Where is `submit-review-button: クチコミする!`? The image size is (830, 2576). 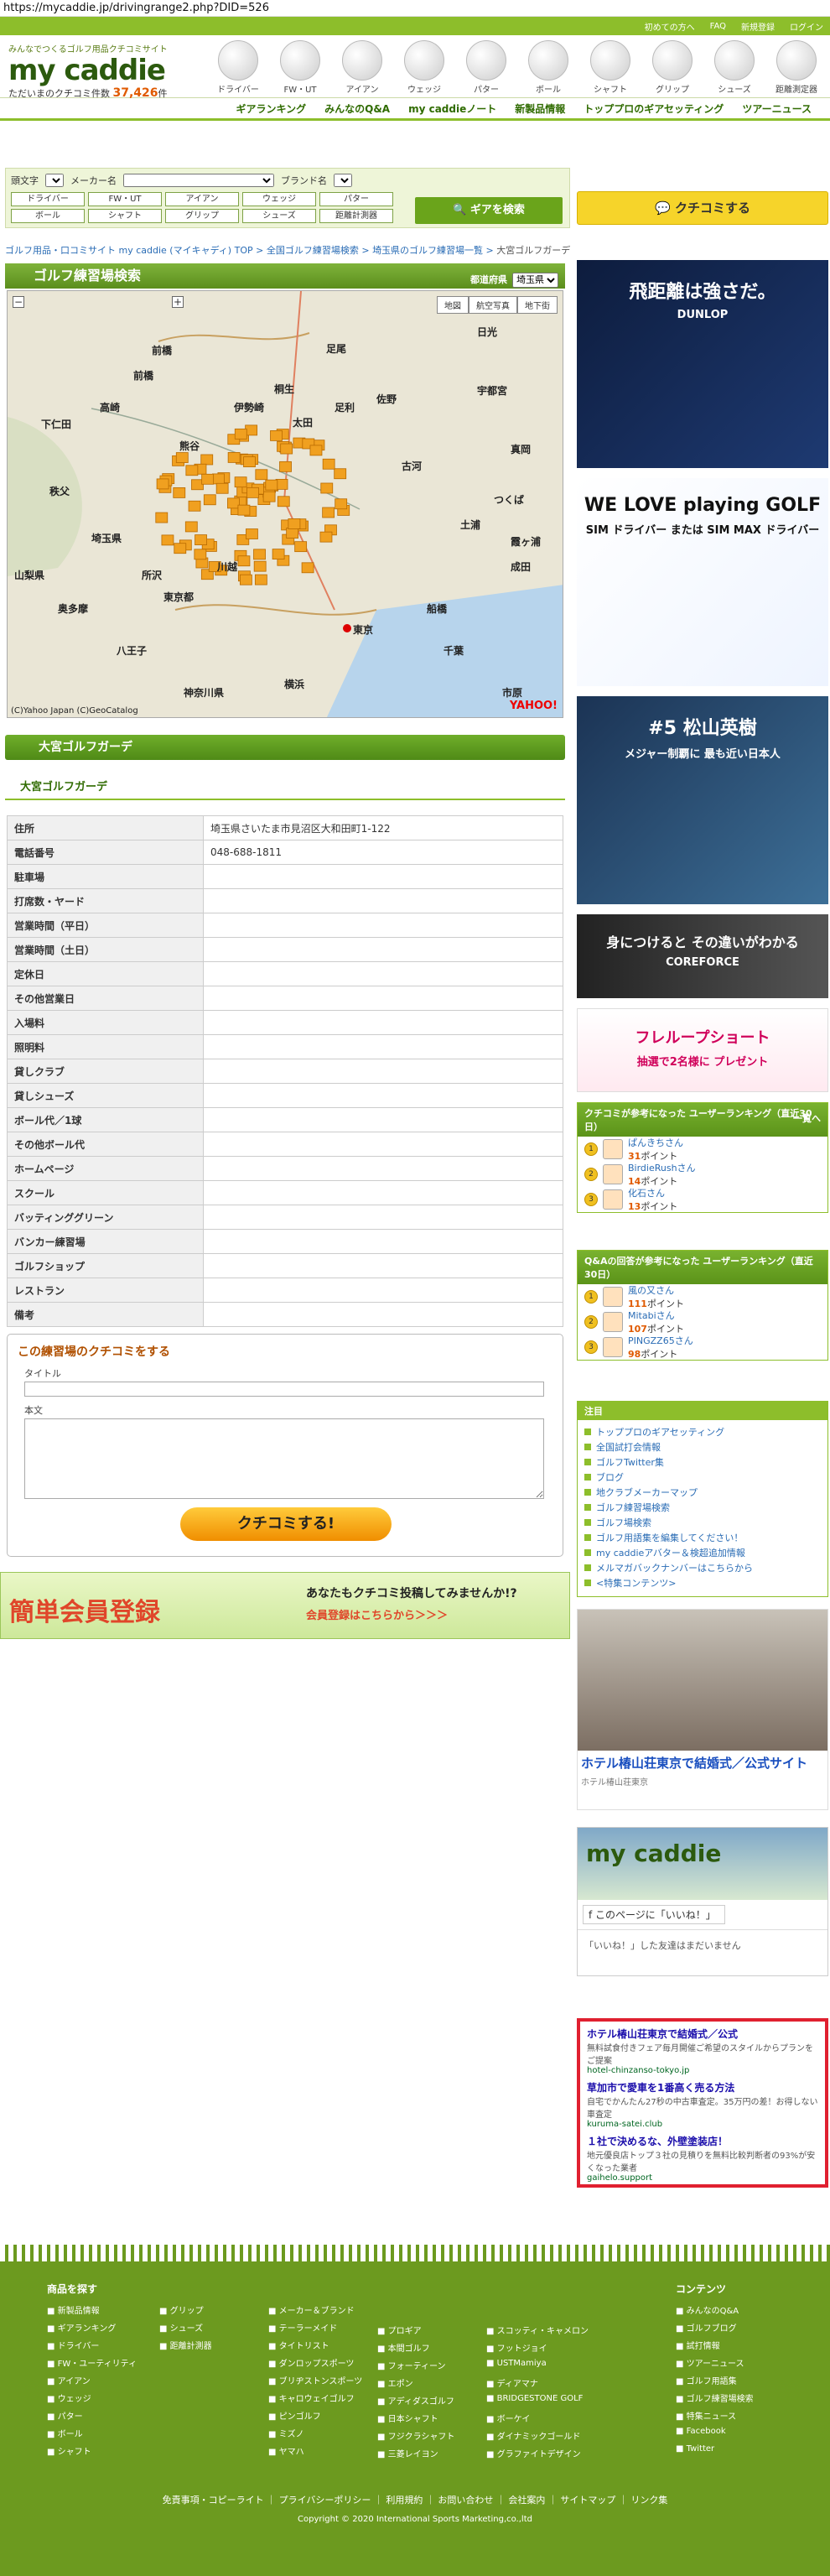
submit-review-button: クチコミする! is located at coordinates (286, 1524).